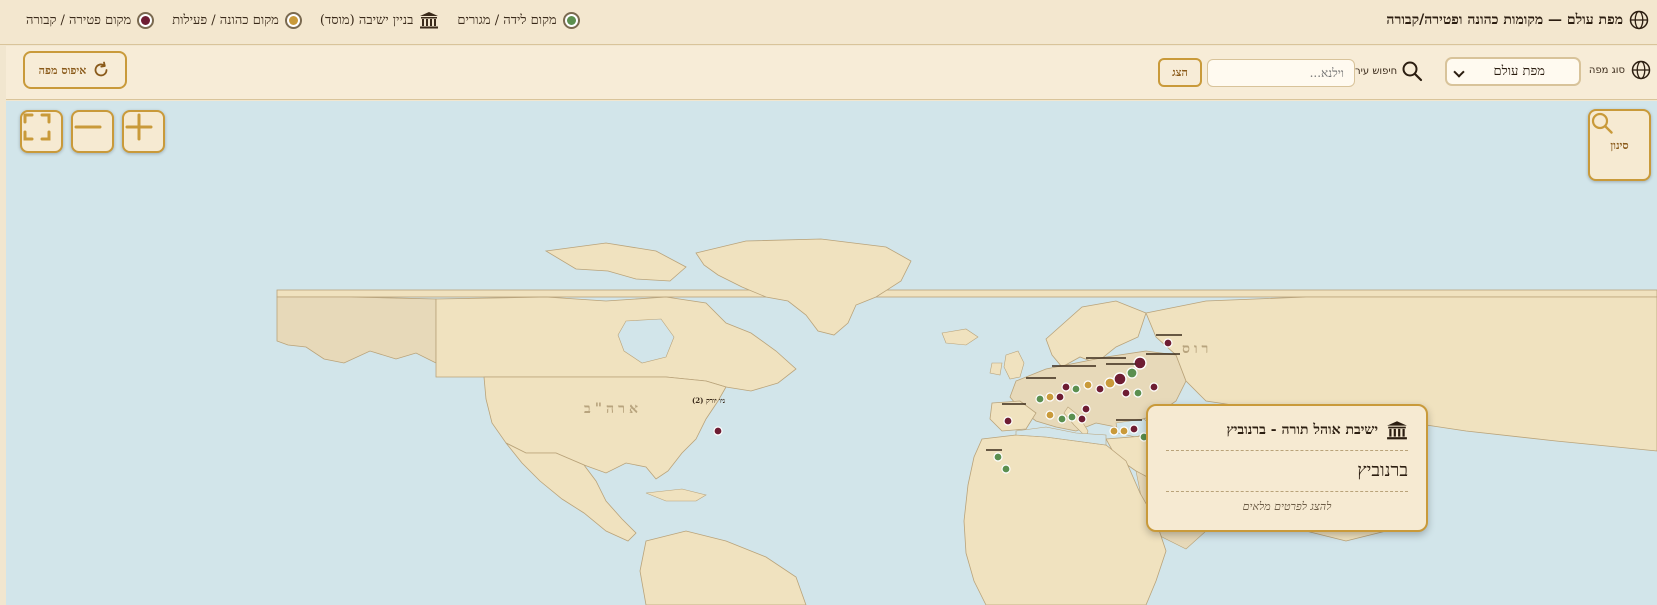  I want to click on zoom-in-button, so click(143, 131).